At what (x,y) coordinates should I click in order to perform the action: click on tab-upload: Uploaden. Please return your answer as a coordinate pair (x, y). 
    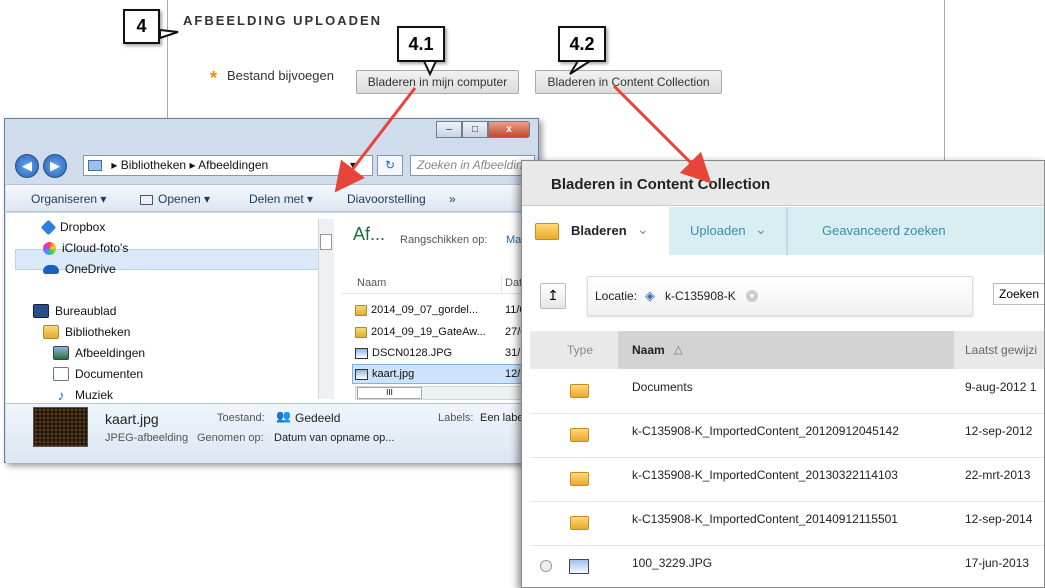
    Looking at the image, I should click on (718, 230).